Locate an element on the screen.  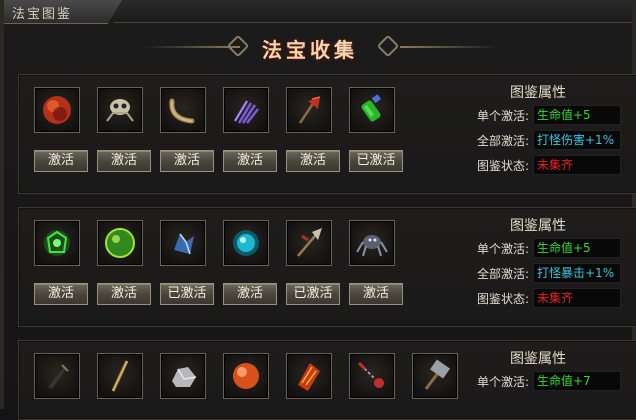
dark-dagger-icon is located at coordinates (58, 376).